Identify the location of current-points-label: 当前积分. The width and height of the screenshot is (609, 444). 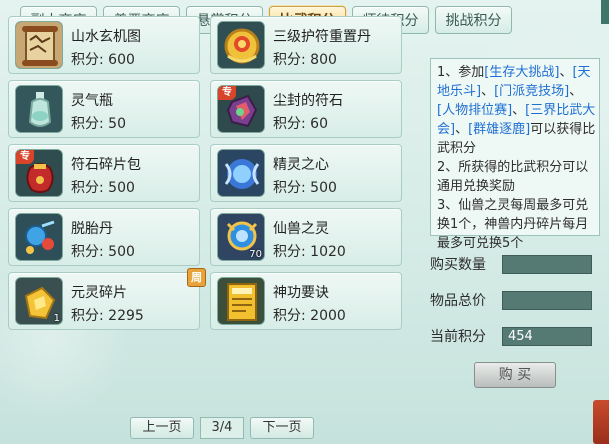
(458, 337).